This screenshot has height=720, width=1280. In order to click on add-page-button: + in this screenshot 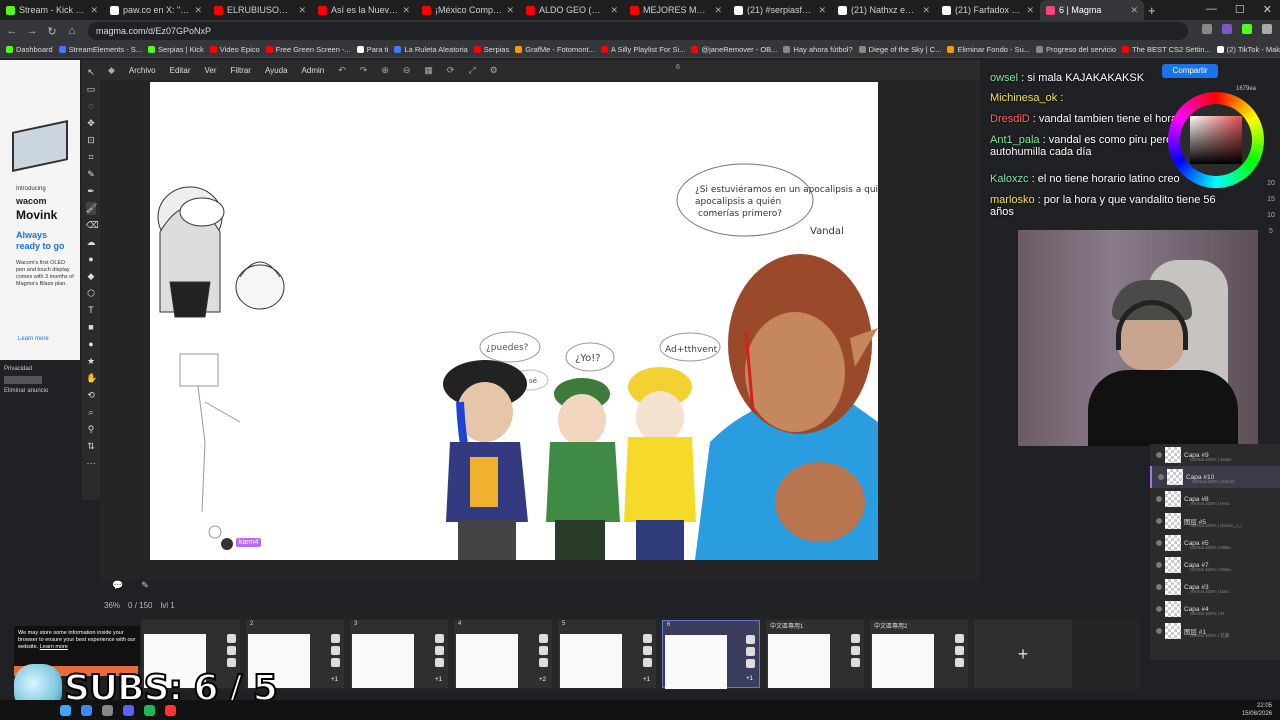, I will do `click(1023, 654)`.